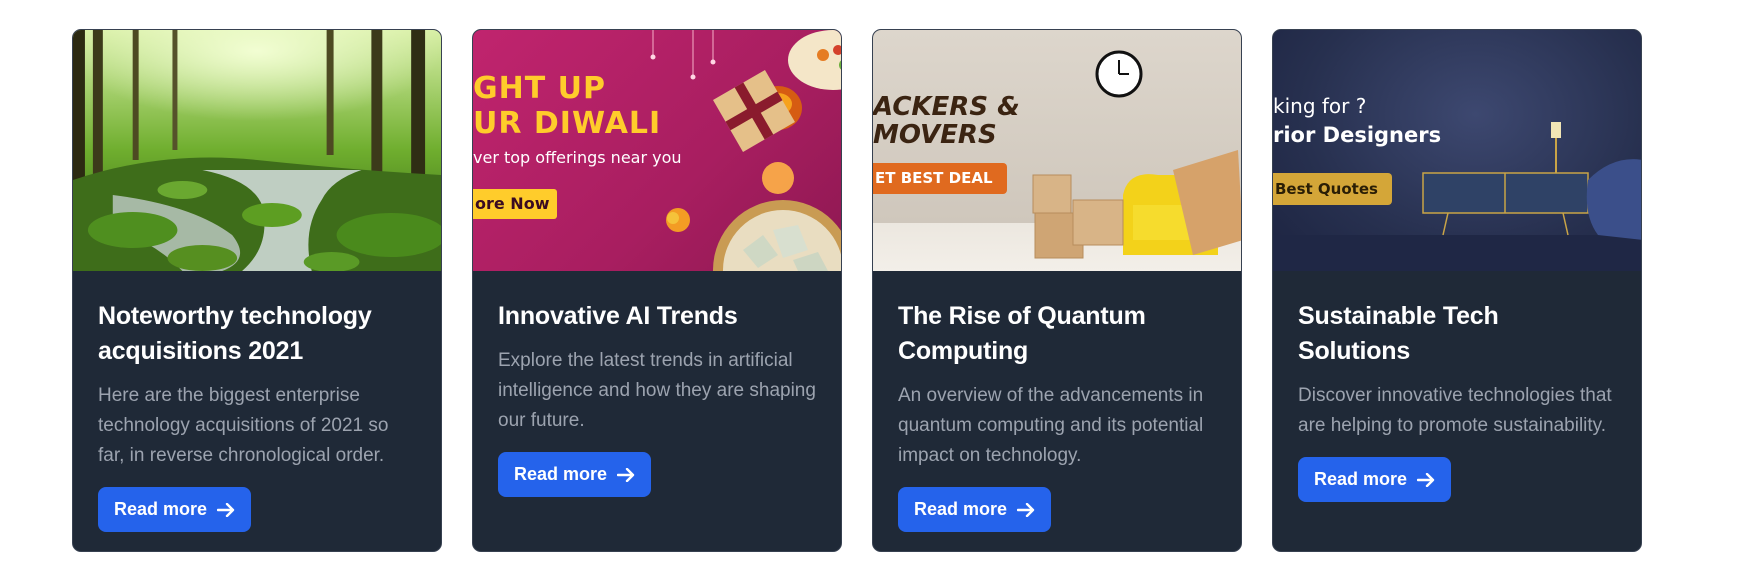 This screenshot has width=1738, height=569. Describe the element at coordinates (235, 333) in the screenshot. I see `card-title: Noteworthy technology acquisitions 2021` at that location.